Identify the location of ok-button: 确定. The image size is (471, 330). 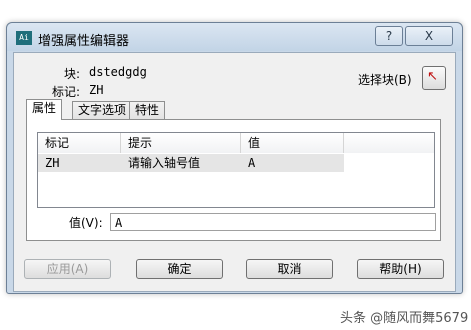
(179, 269).